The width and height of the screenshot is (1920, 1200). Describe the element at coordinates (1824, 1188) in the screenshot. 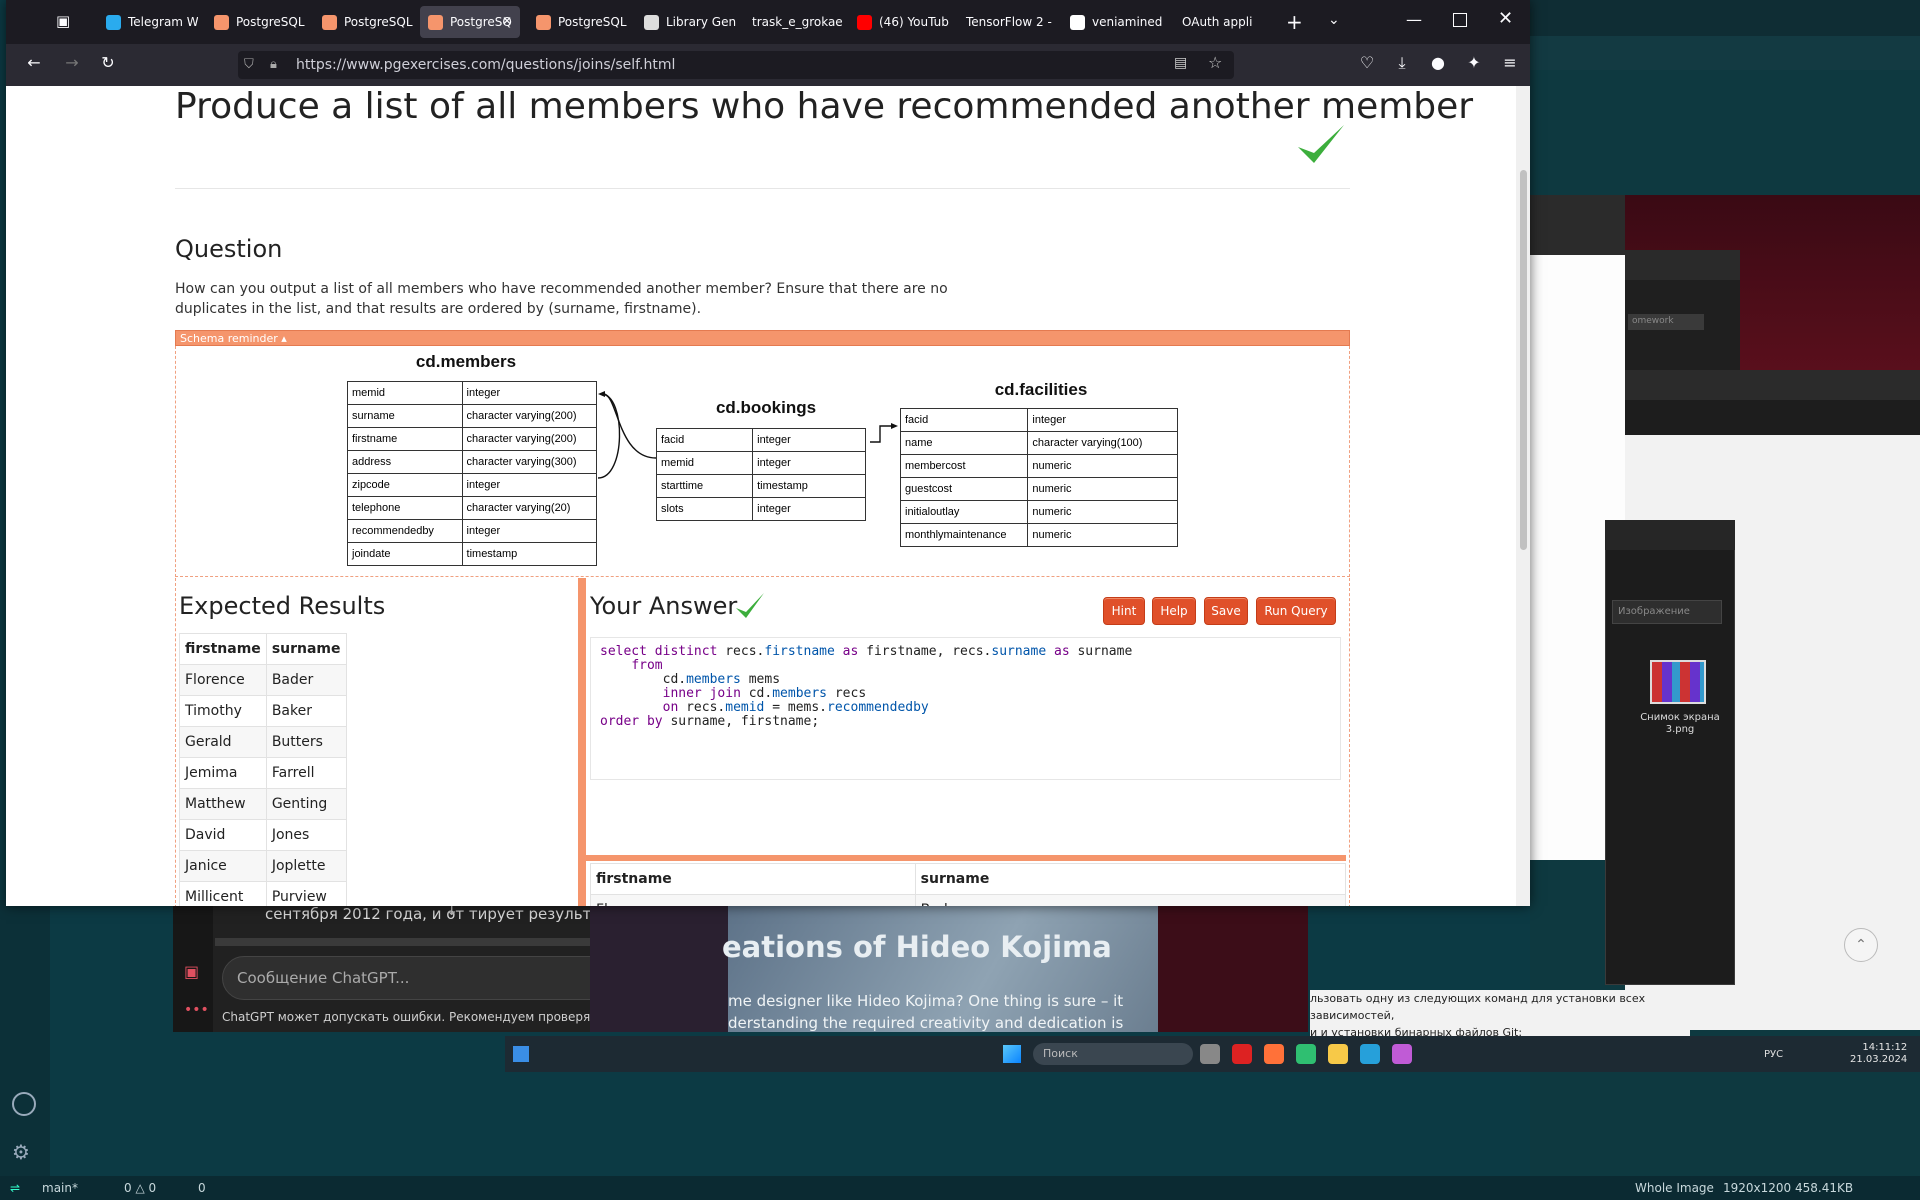

I see `file-size: 458.41KB` at that location.